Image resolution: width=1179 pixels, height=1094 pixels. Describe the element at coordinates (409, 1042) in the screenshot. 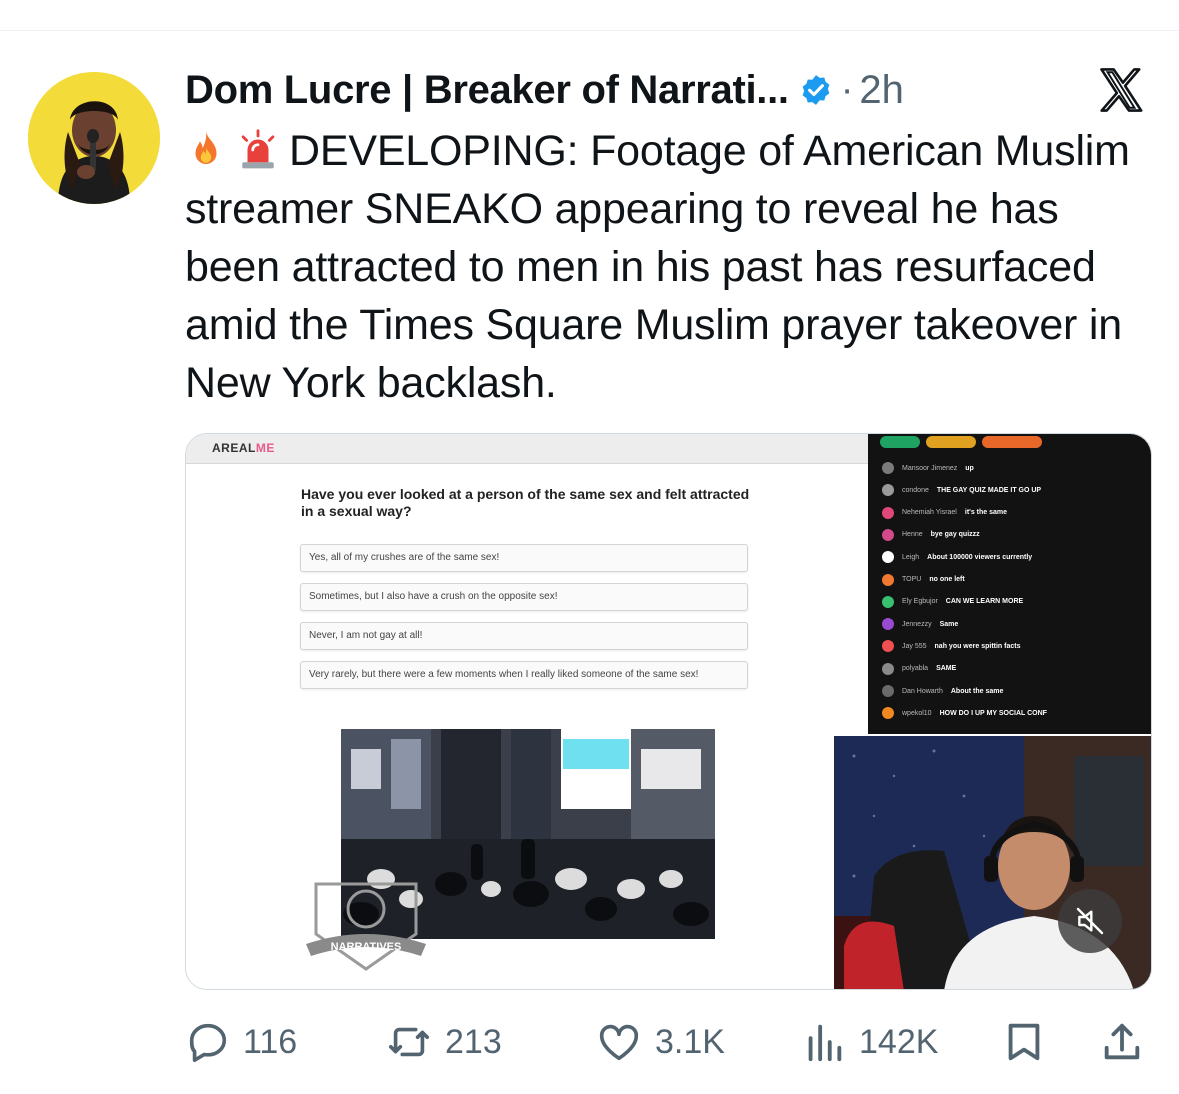

I see `repost-icon` at that location.